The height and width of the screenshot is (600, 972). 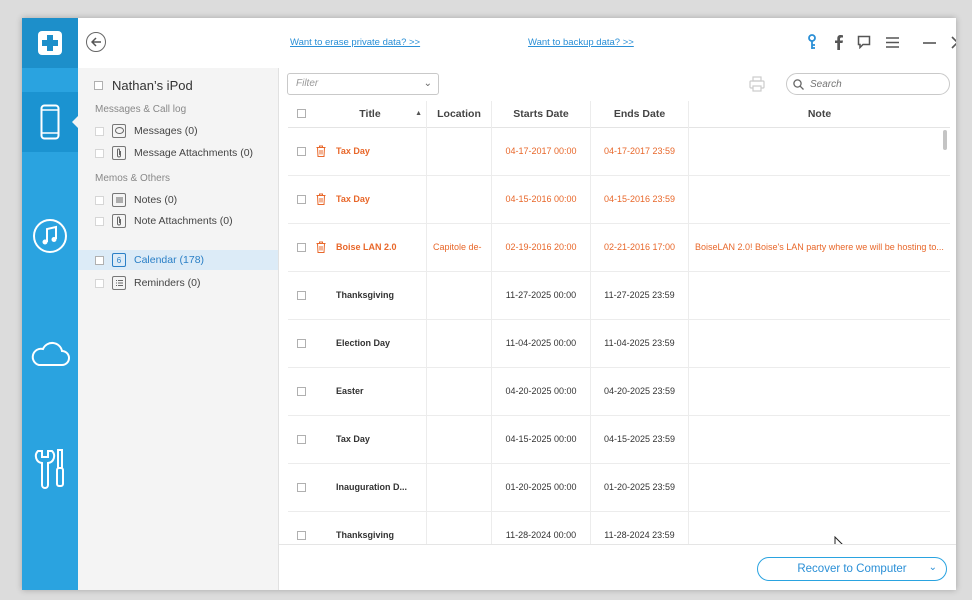 What do you see at coordinates (370, 343) in the screenshot?
I see `cell-title: Election Day` at bounding box center [370, 343].